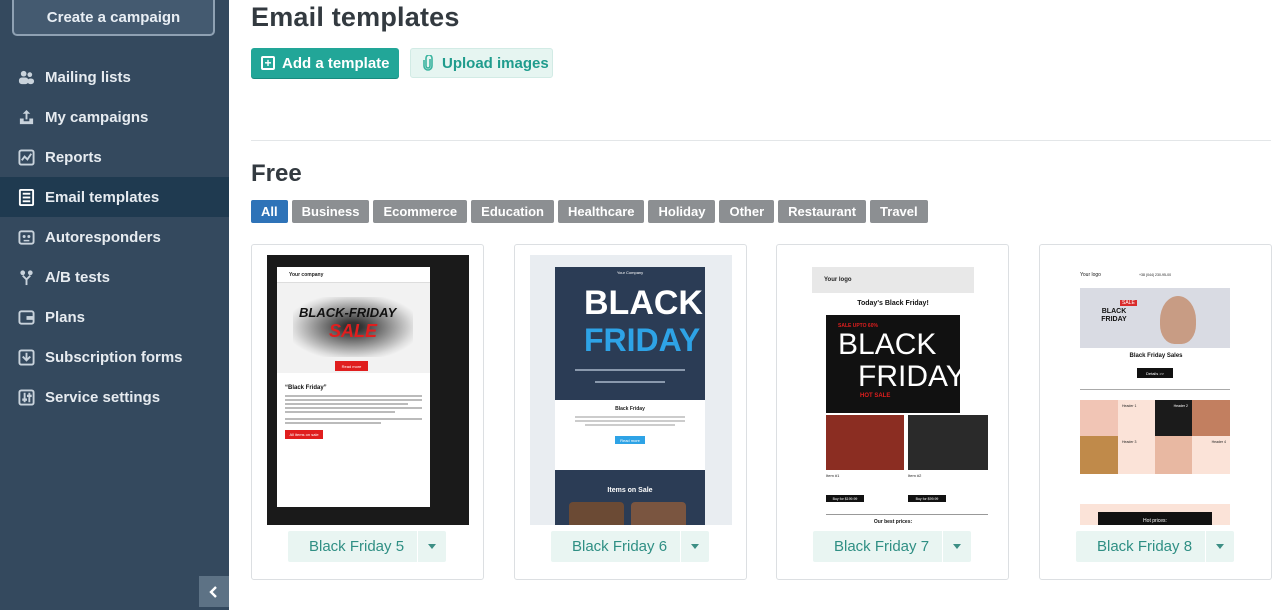 This screenshot has width=1280, height=610. Describe the element at coordinates (269, 211) in the screenshot. I see `filter-all: All` at that location.